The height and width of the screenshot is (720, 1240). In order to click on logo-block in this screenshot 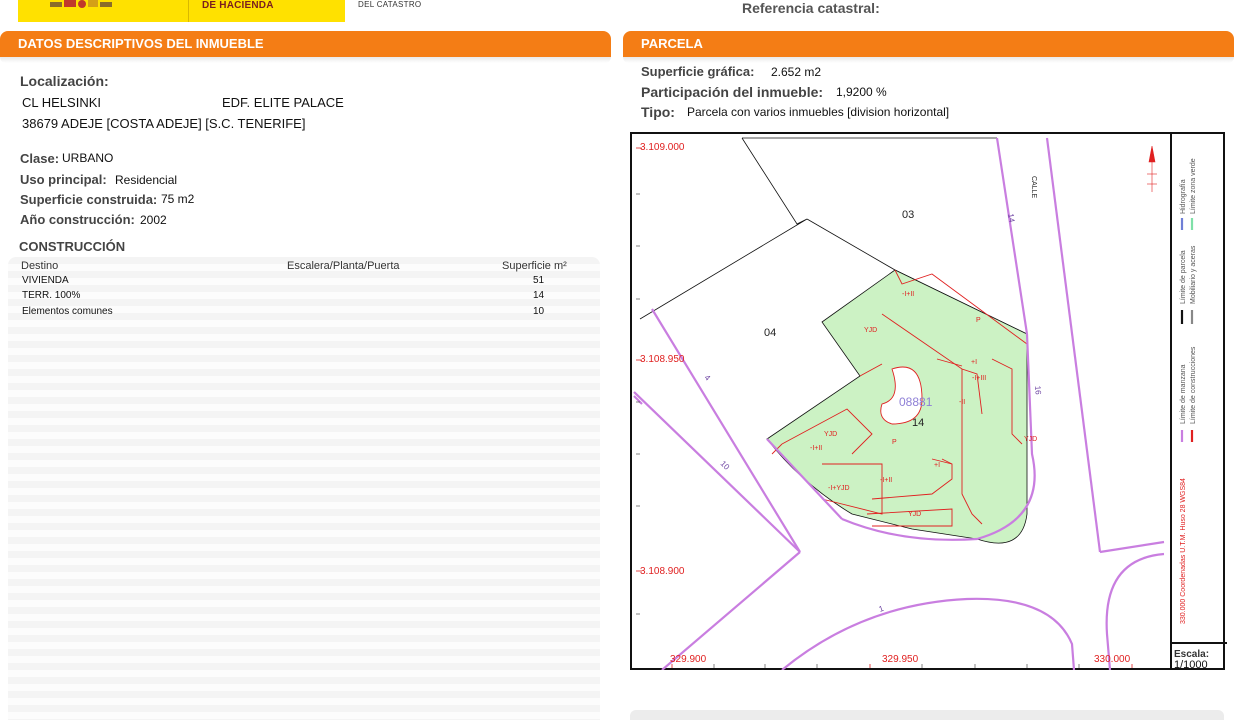, I will do `click(181, 11)`.